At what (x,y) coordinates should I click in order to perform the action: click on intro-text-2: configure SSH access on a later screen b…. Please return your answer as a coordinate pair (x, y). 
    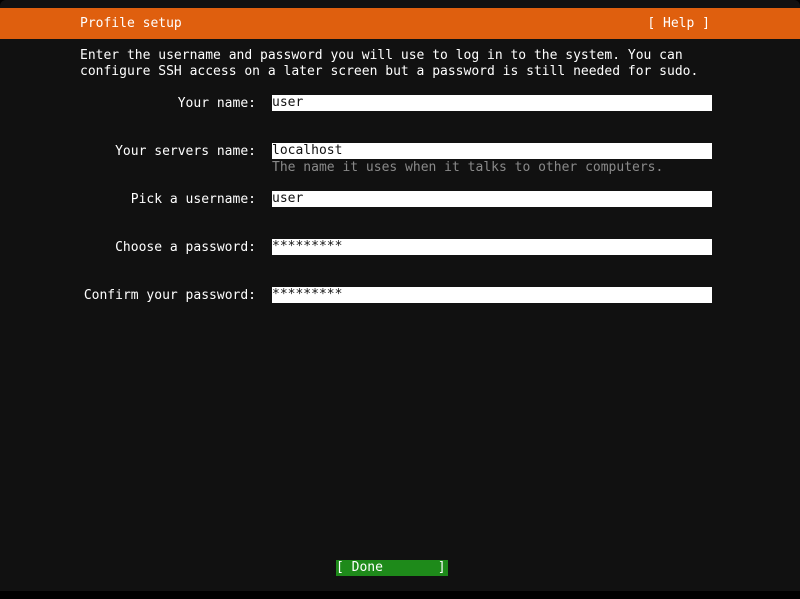
    Looking at the image, I should click on (389, 72).